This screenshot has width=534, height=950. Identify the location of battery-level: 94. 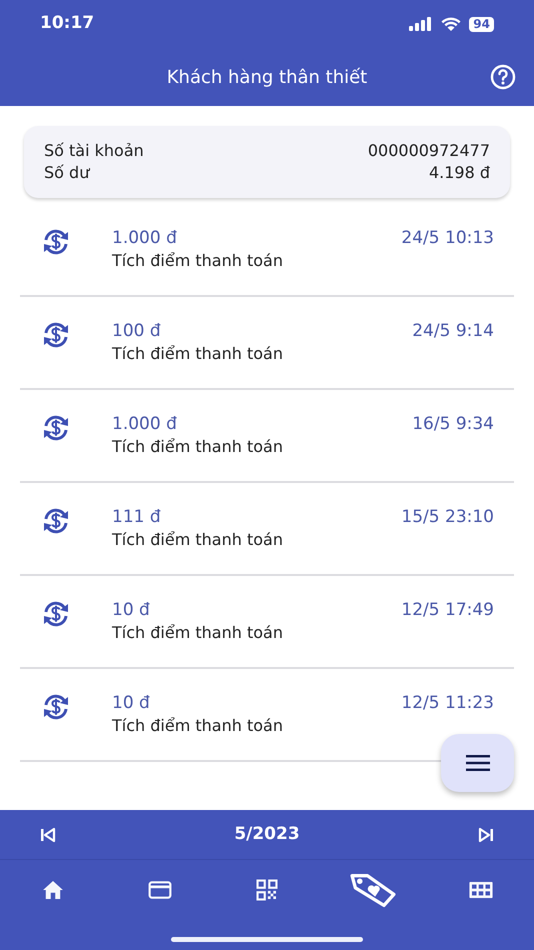
(481, 24).